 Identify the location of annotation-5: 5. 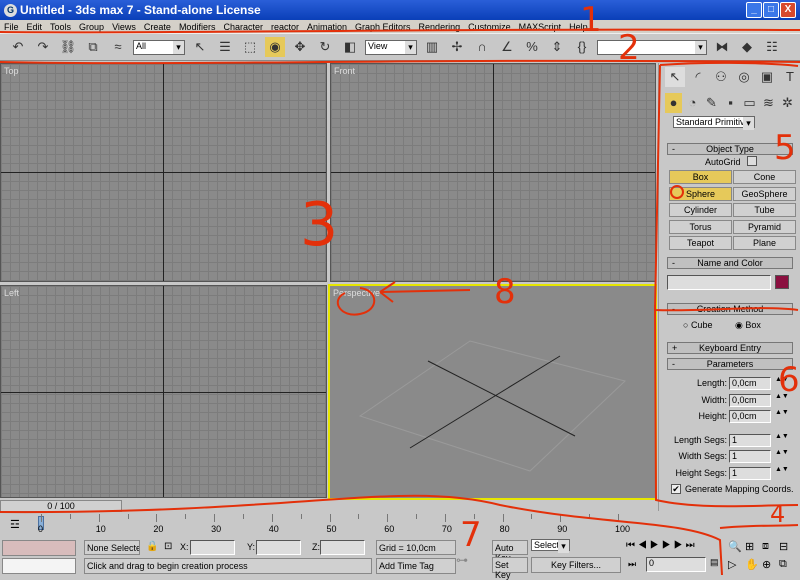
(785, 148).